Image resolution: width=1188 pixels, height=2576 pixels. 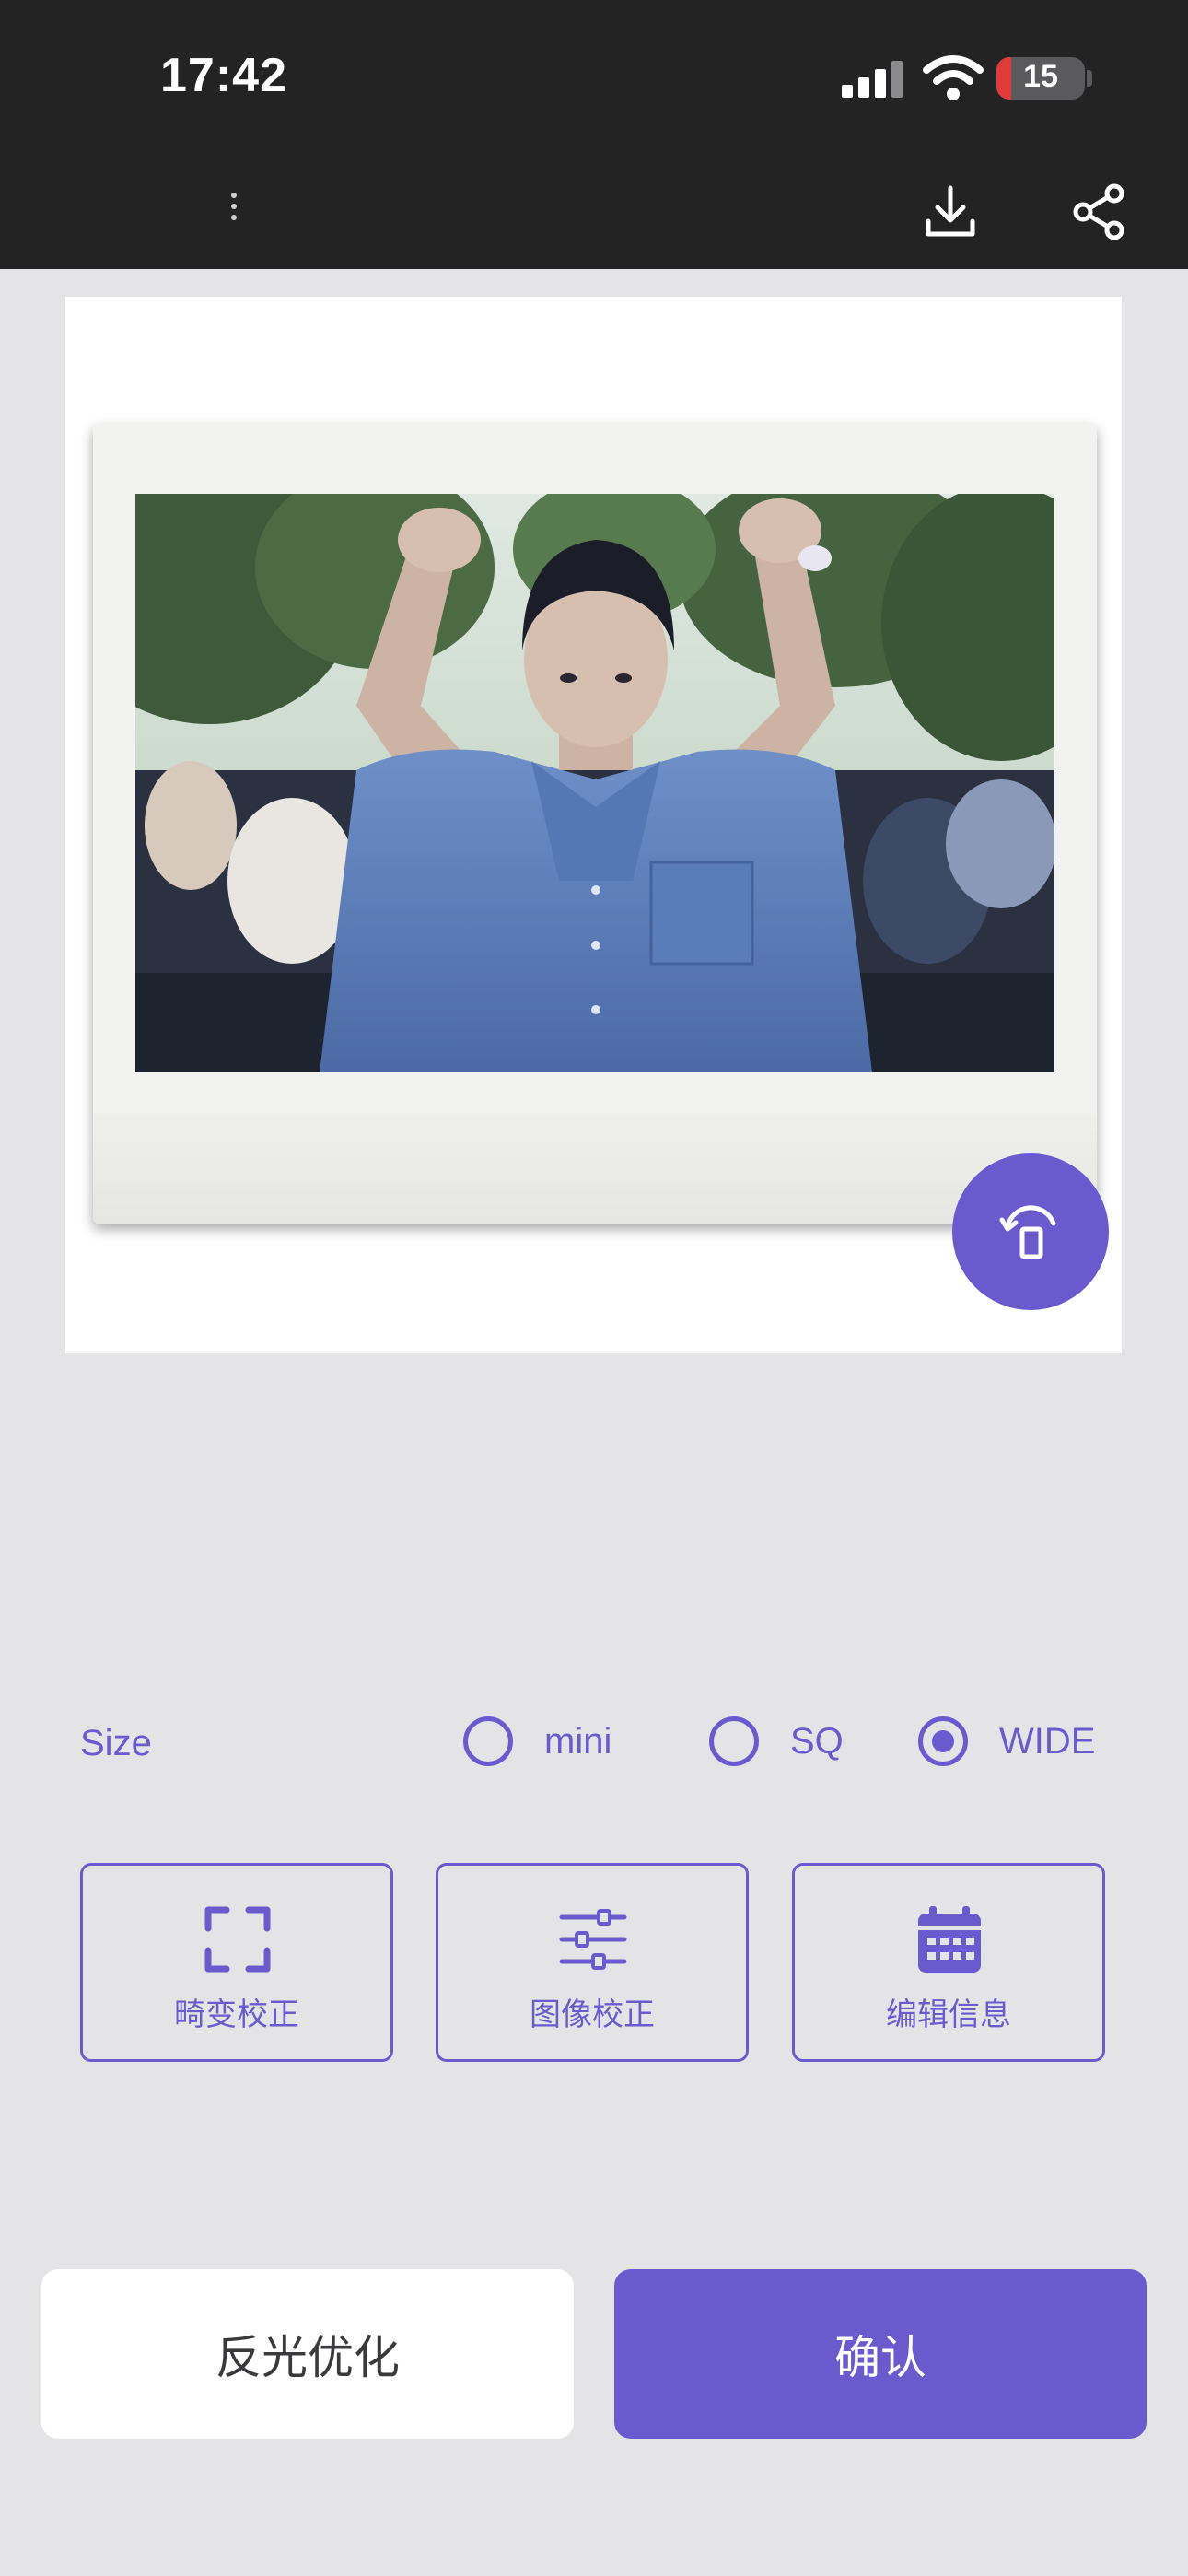 I want to click on wifi-icon, so click(x=954, y=77).